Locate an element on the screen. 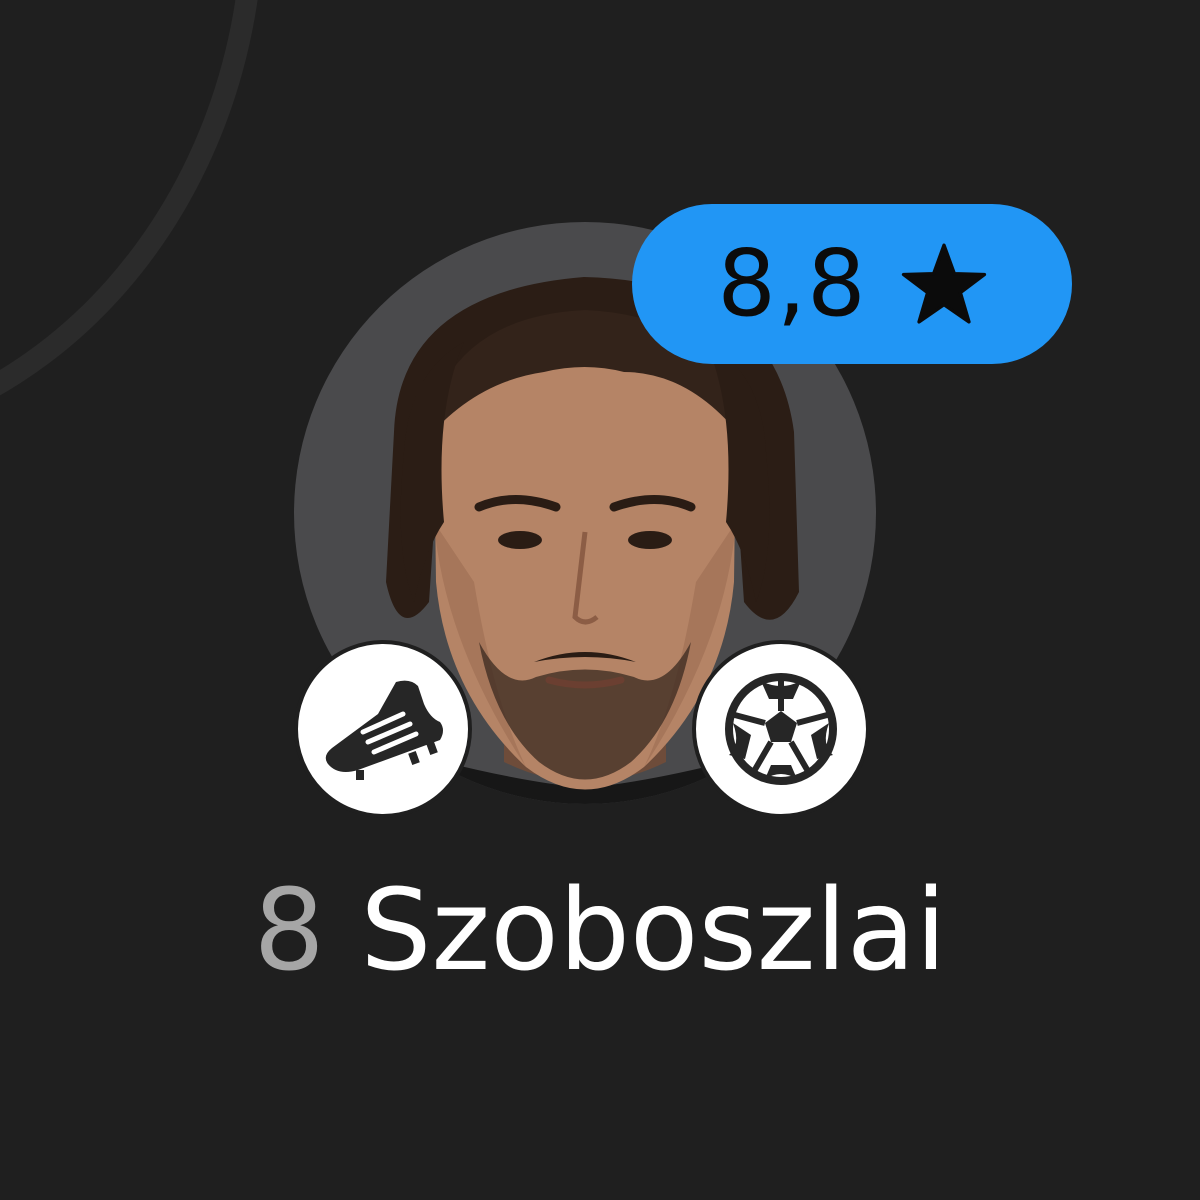  star-icon is located at coordinates (943, 283).